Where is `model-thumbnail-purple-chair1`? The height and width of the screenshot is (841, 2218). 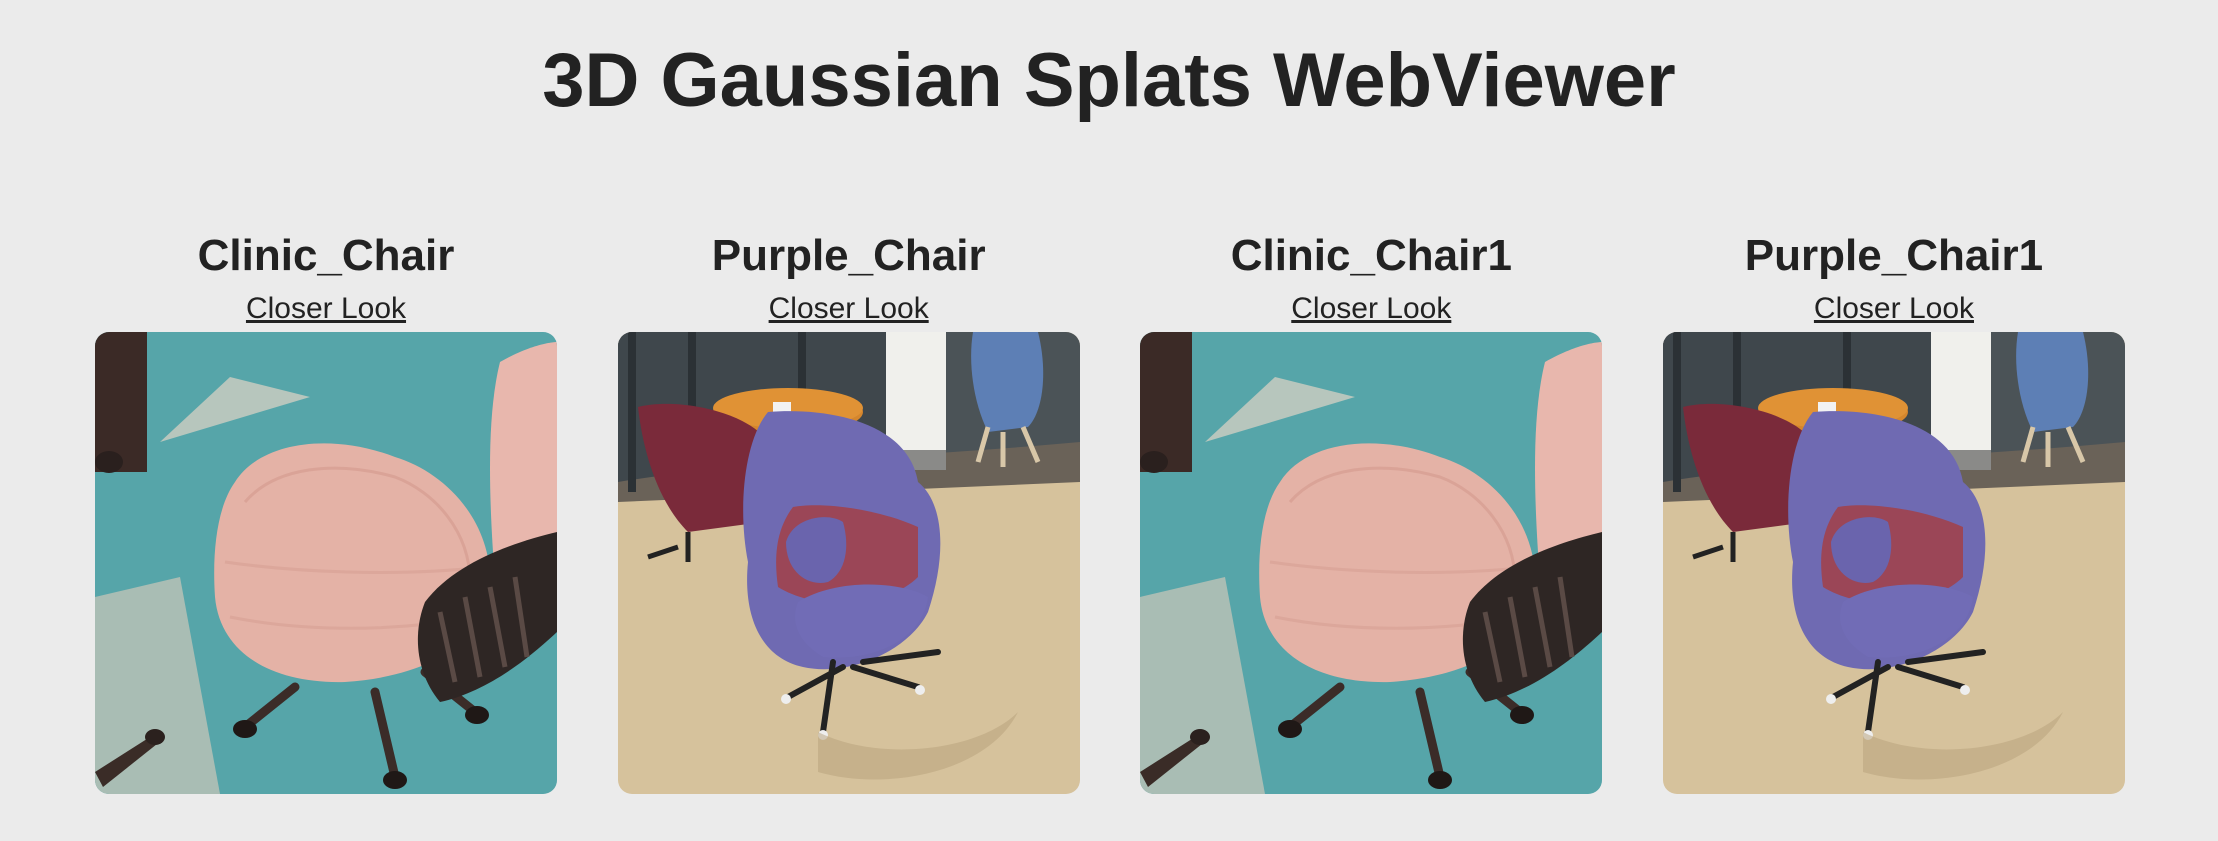
model-thumbnail-purple-chair1 is located at coordinates (1893, 563).